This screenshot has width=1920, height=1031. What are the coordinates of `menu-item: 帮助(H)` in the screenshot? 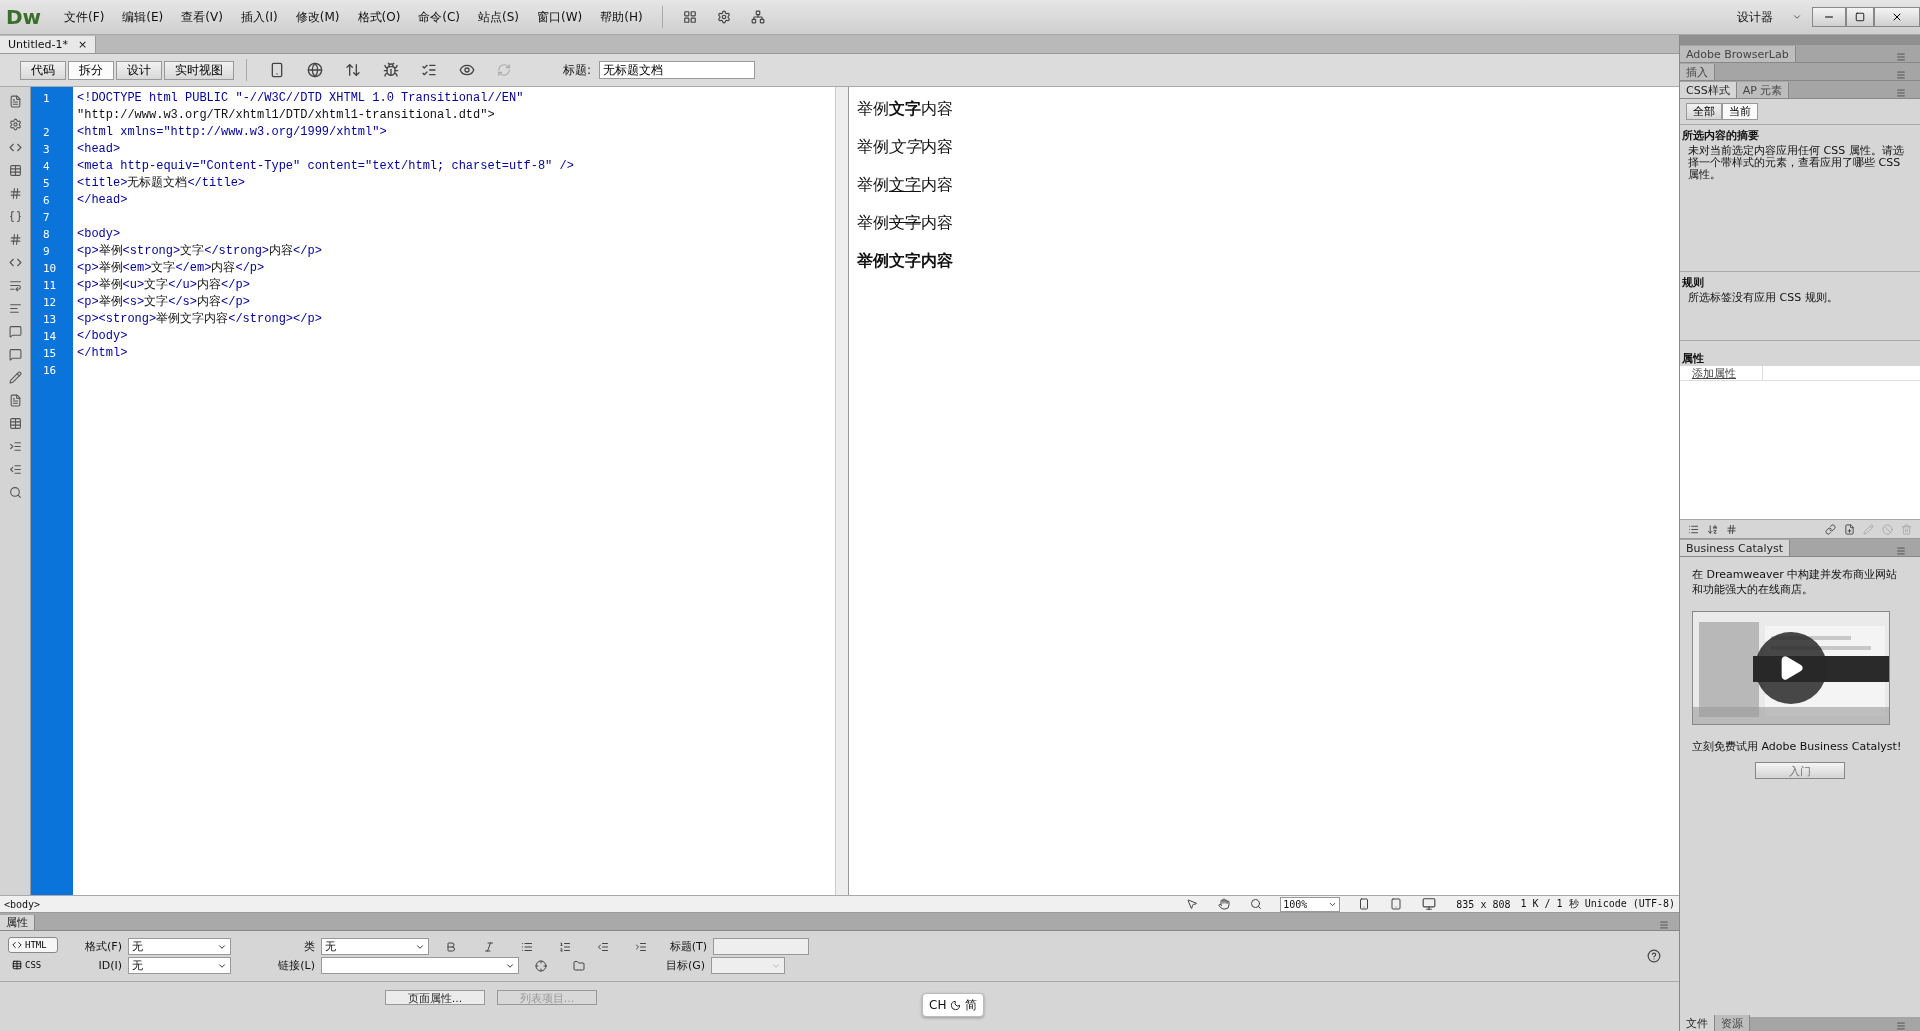 It's located at (621, 17).